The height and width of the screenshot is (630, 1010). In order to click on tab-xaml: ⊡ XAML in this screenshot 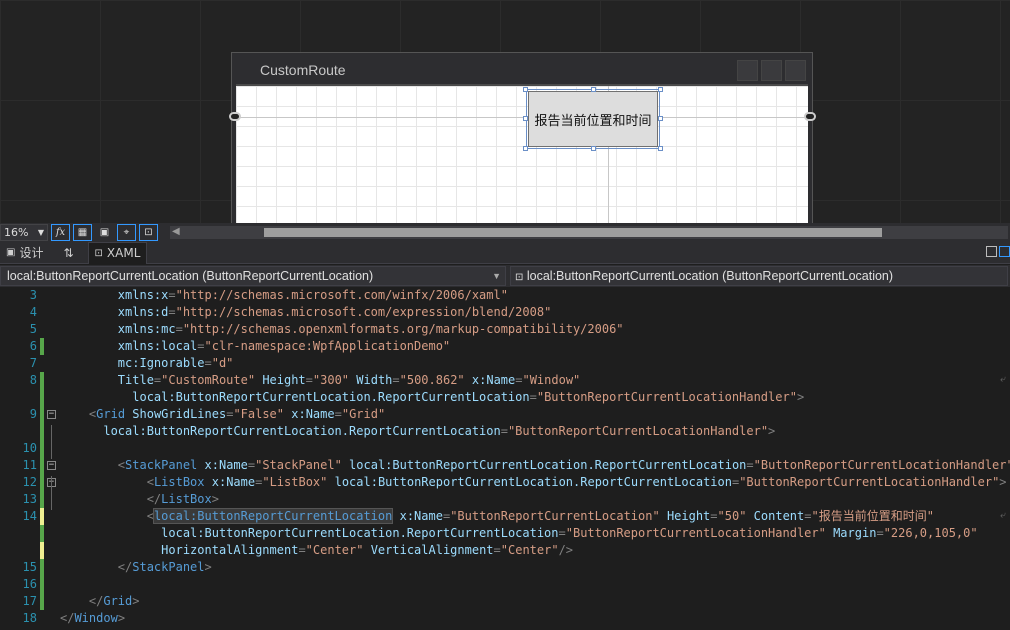, I will do `click(117, 252)`.